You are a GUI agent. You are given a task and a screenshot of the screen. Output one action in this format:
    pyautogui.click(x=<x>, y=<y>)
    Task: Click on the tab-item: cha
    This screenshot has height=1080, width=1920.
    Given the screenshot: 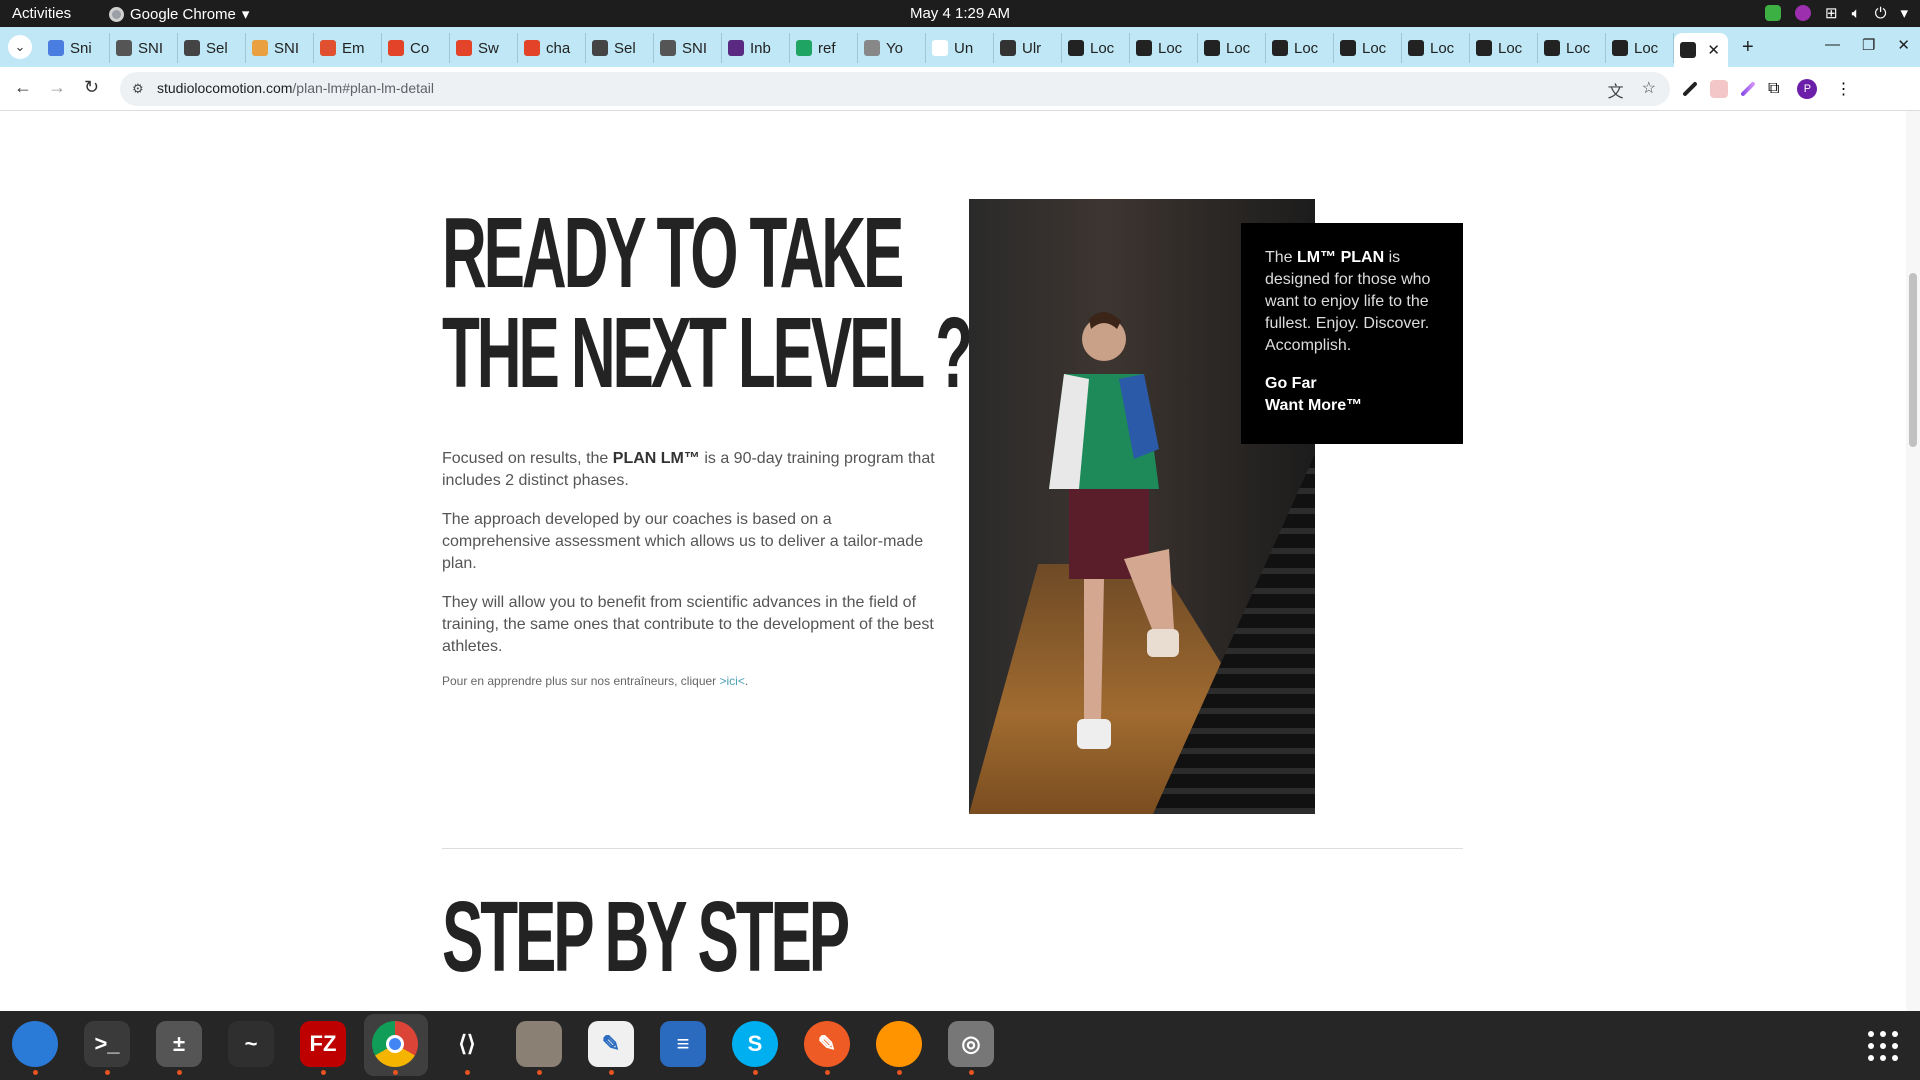 What is the action you would take?
    pyautogui.click(x=552, y=48)
    